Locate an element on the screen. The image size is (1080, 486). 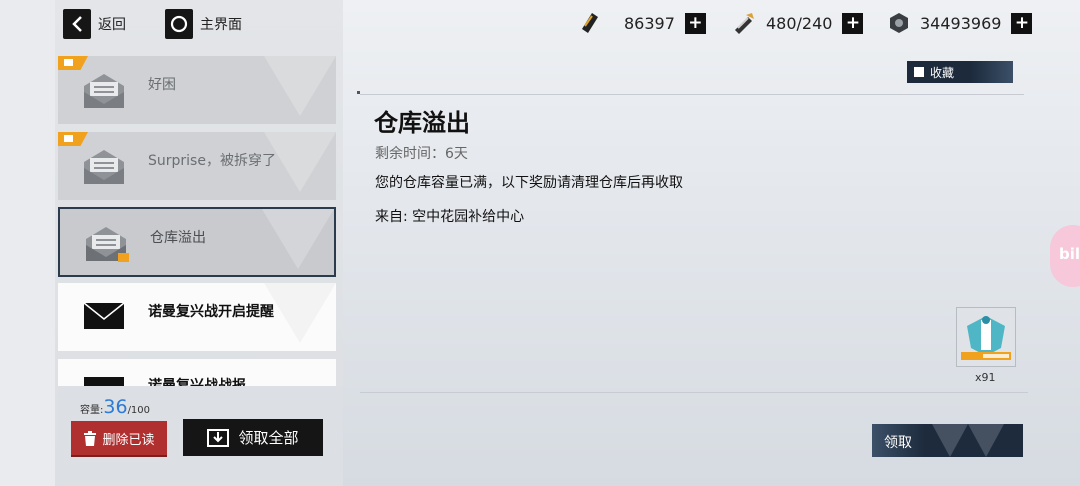
left-margin is located at coordinates (27, 243).